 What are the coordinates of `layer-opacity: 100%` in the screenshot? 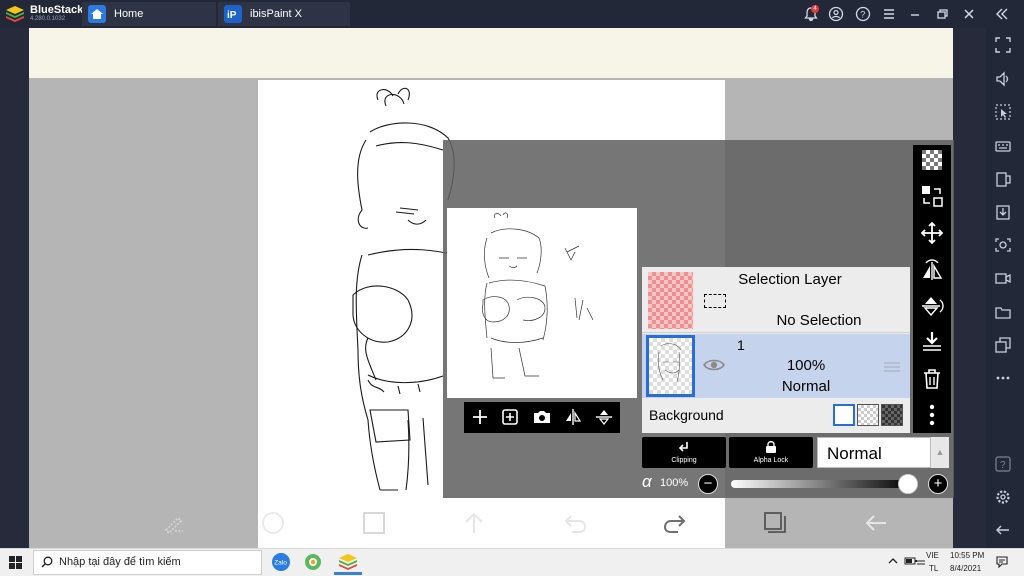 It's located at (806, 365).